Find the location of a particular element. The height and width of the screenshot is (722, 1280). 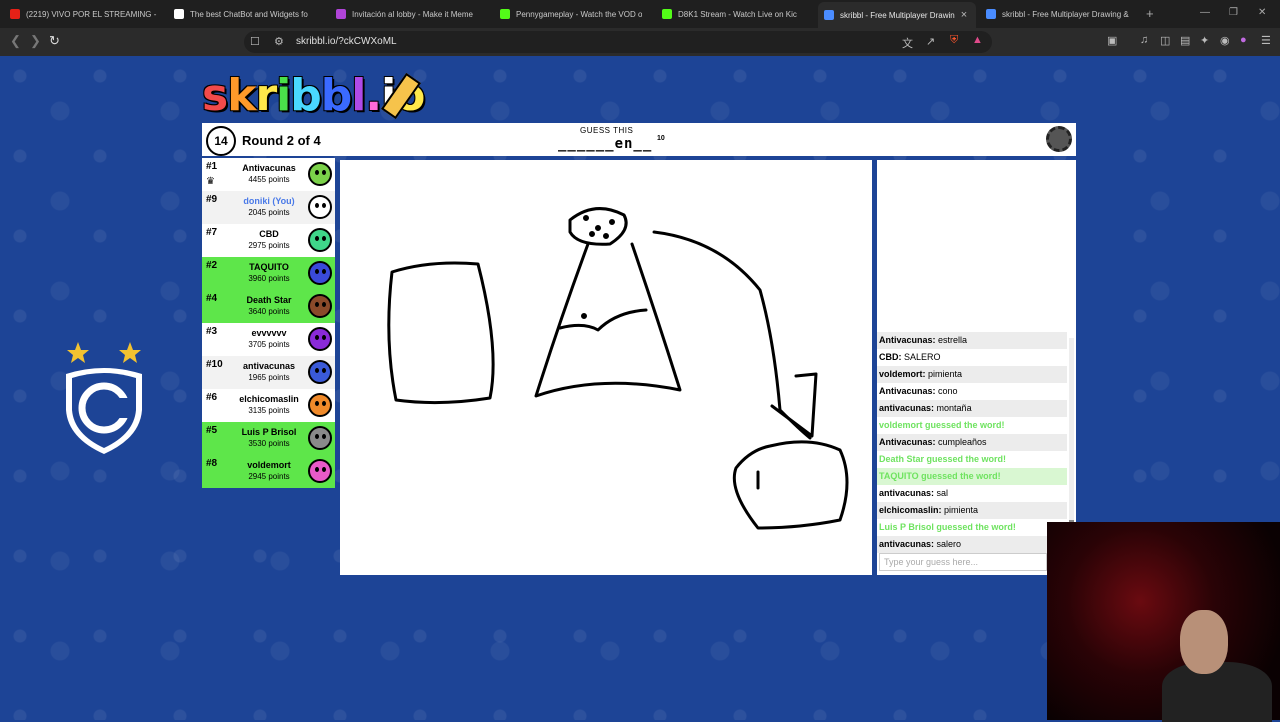

new-tab-button: + is located at coordinates (1150, 13).